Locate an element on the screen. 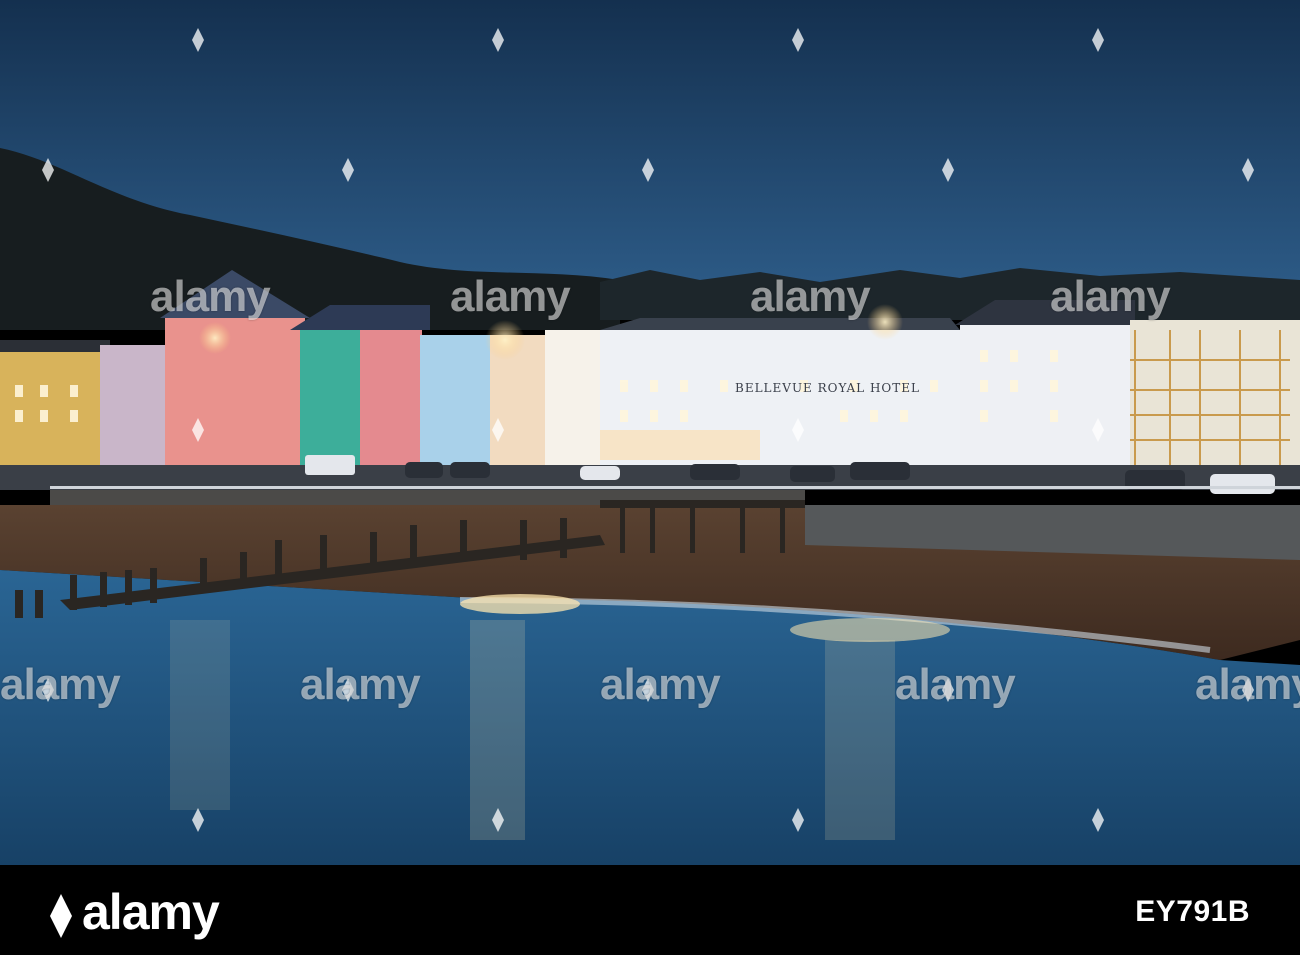  alamy-diamond-icon is located at coordinates (61, 915).